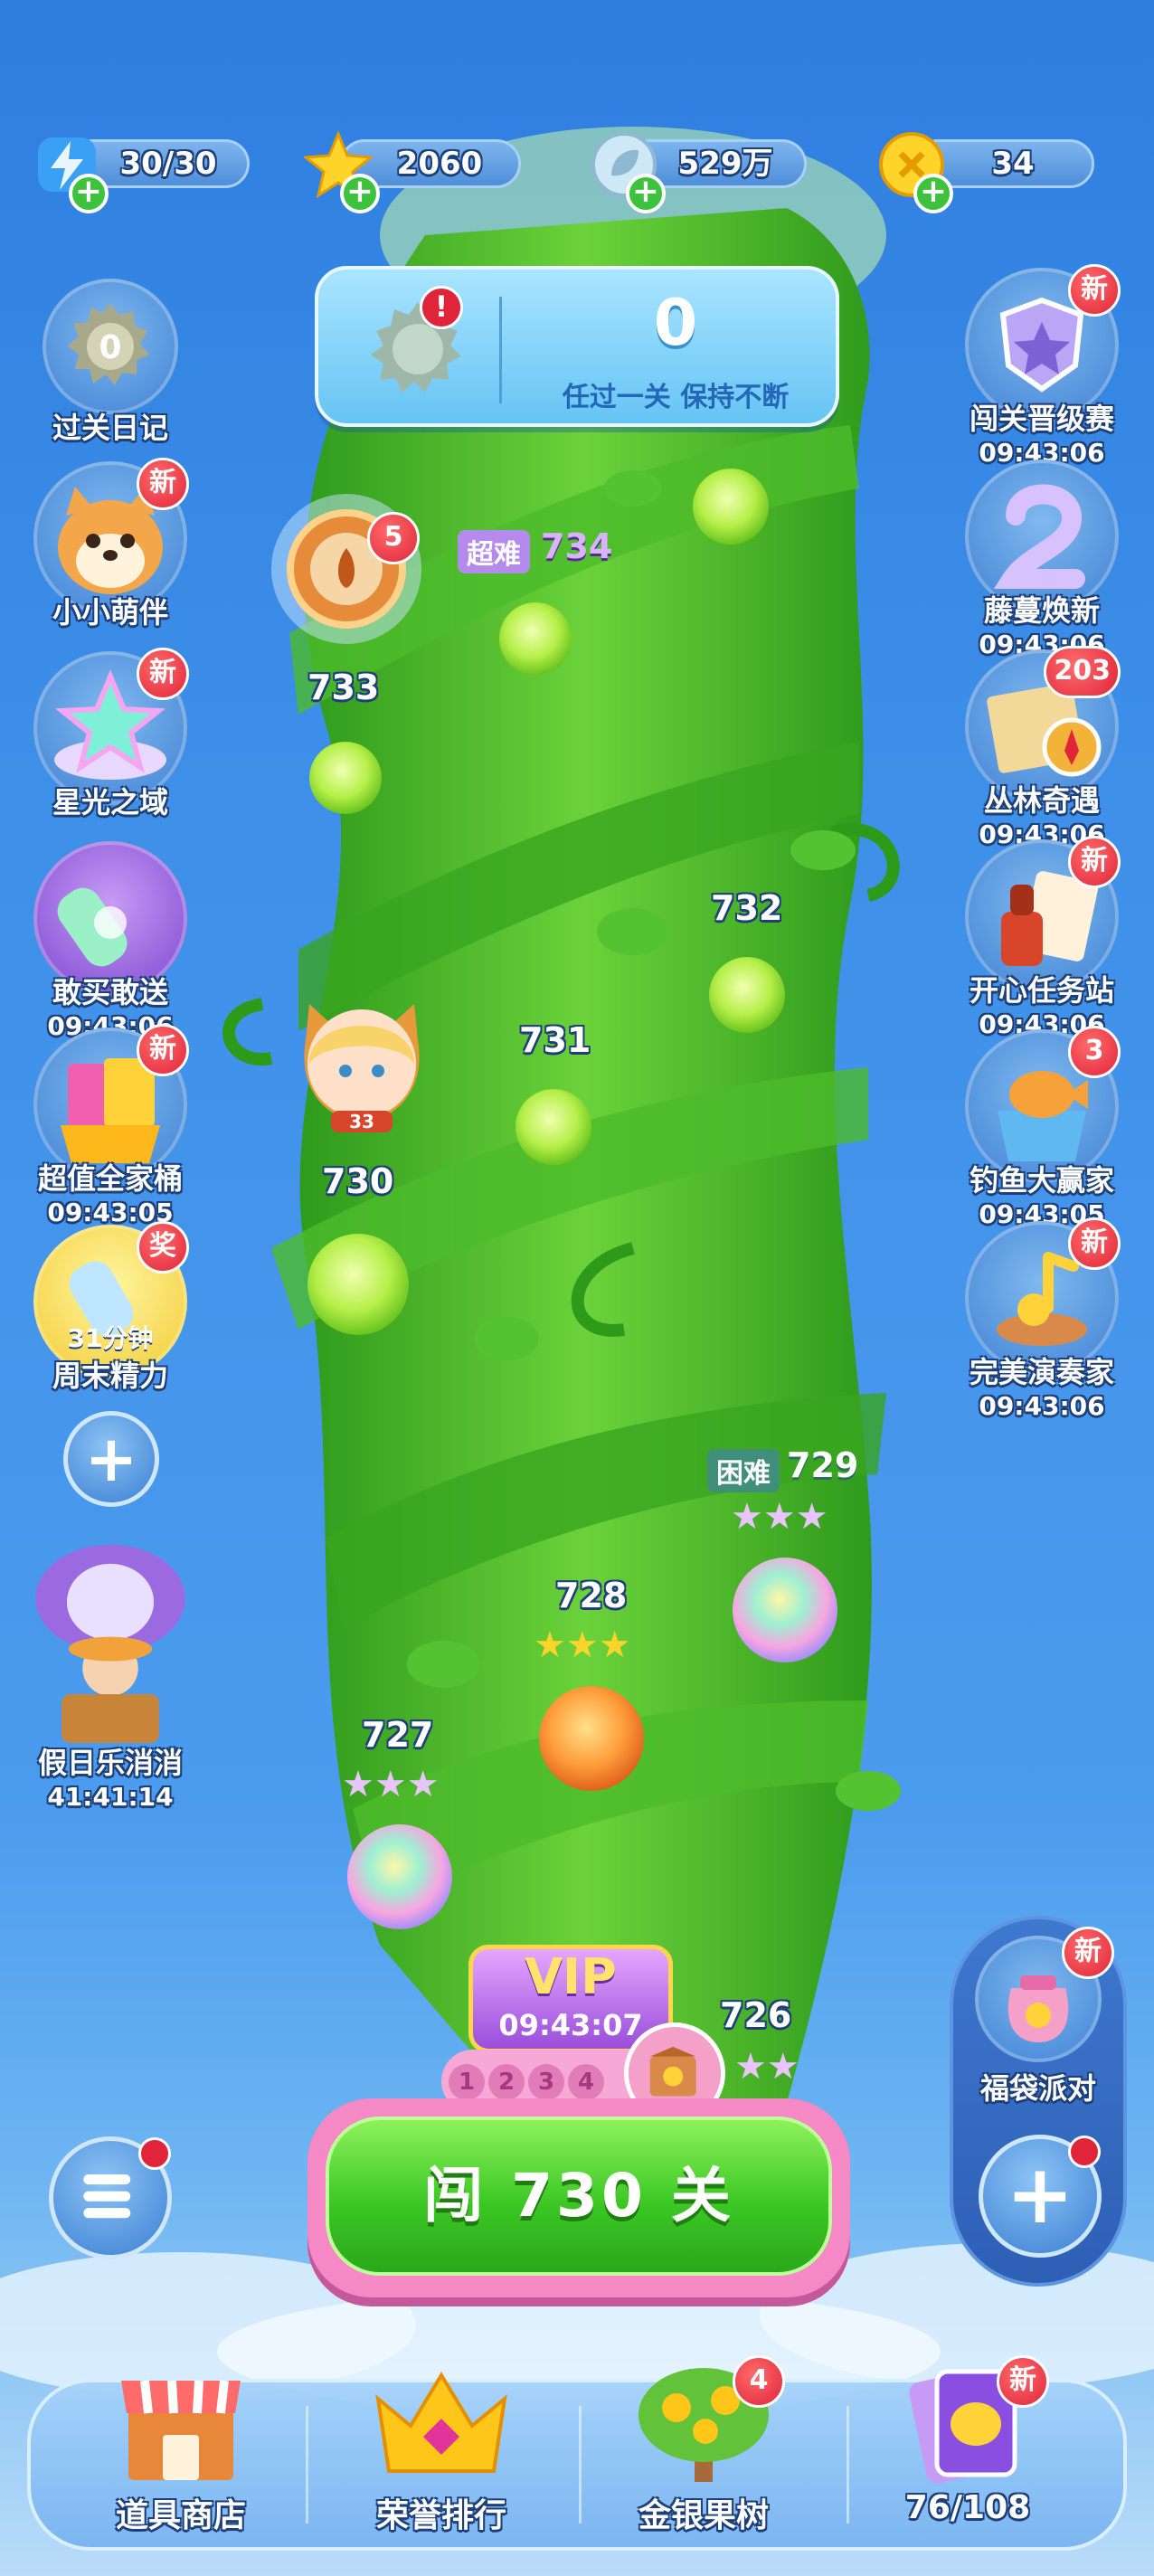 This screenshot has height=2576, width=1154. I want to click on level-726: 726, so click(755, 2015).